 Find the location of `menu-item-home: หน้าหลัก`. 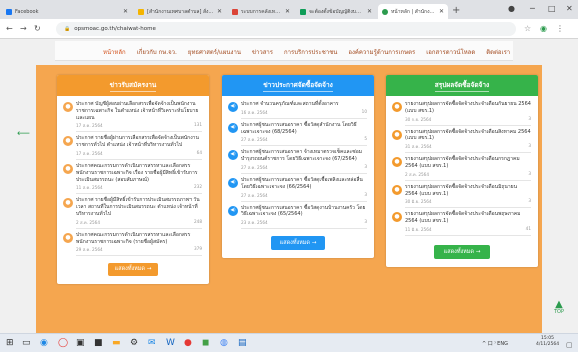

menu-item-home: หน้าหลัก is located at coordinates (114, 52).